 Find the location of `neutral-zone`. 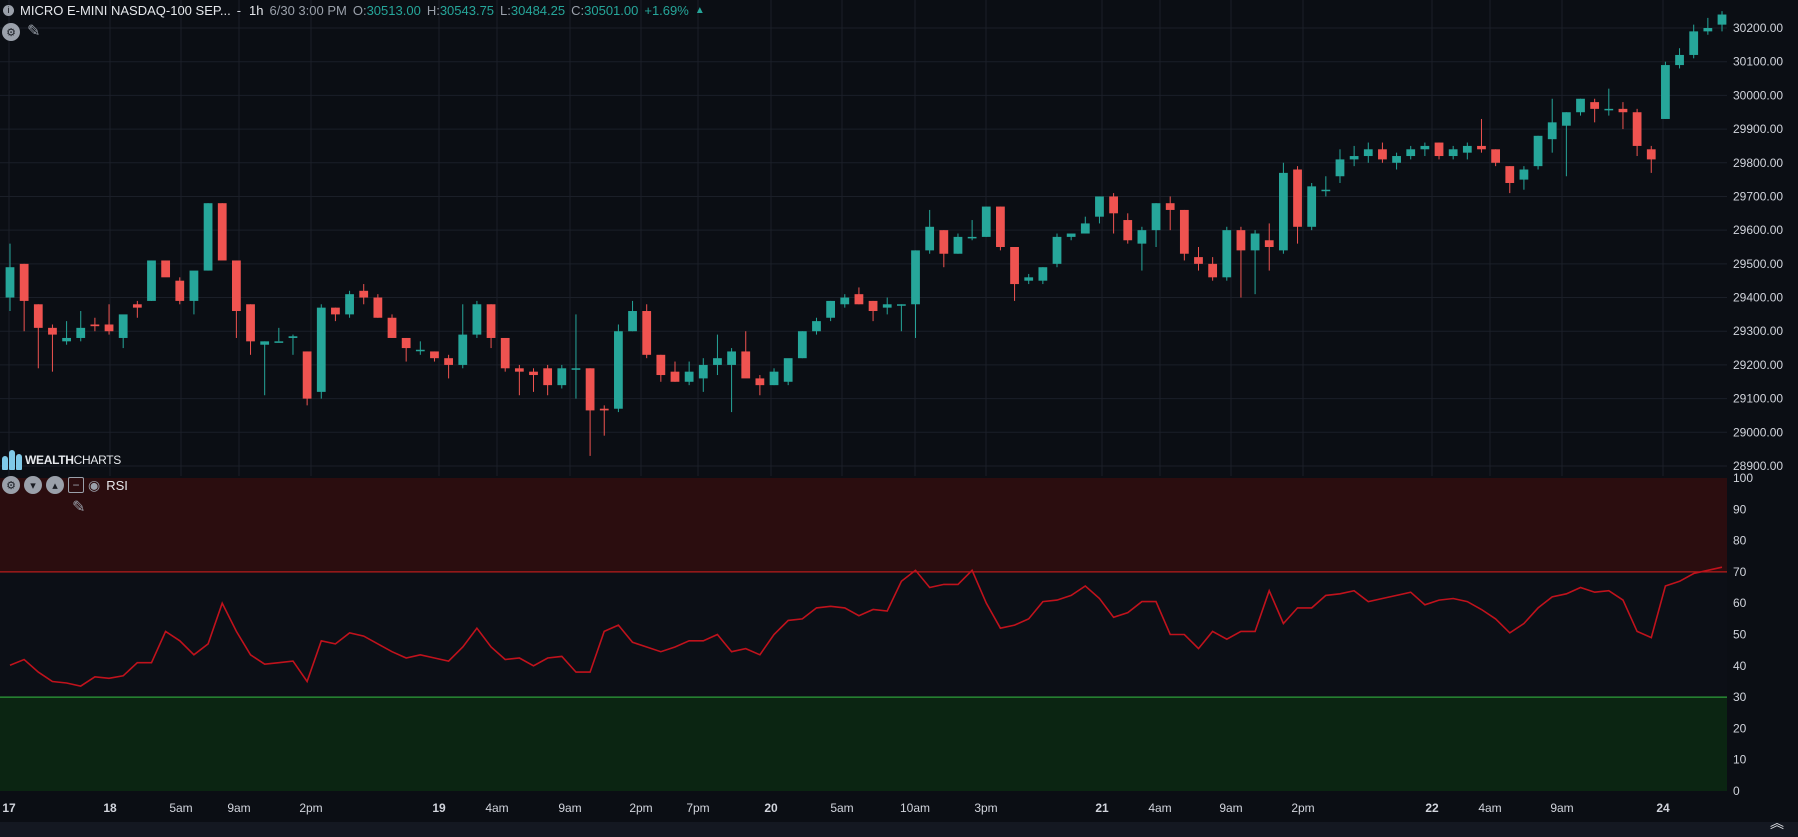

neutral-zone is located at coordinates (863, 634).